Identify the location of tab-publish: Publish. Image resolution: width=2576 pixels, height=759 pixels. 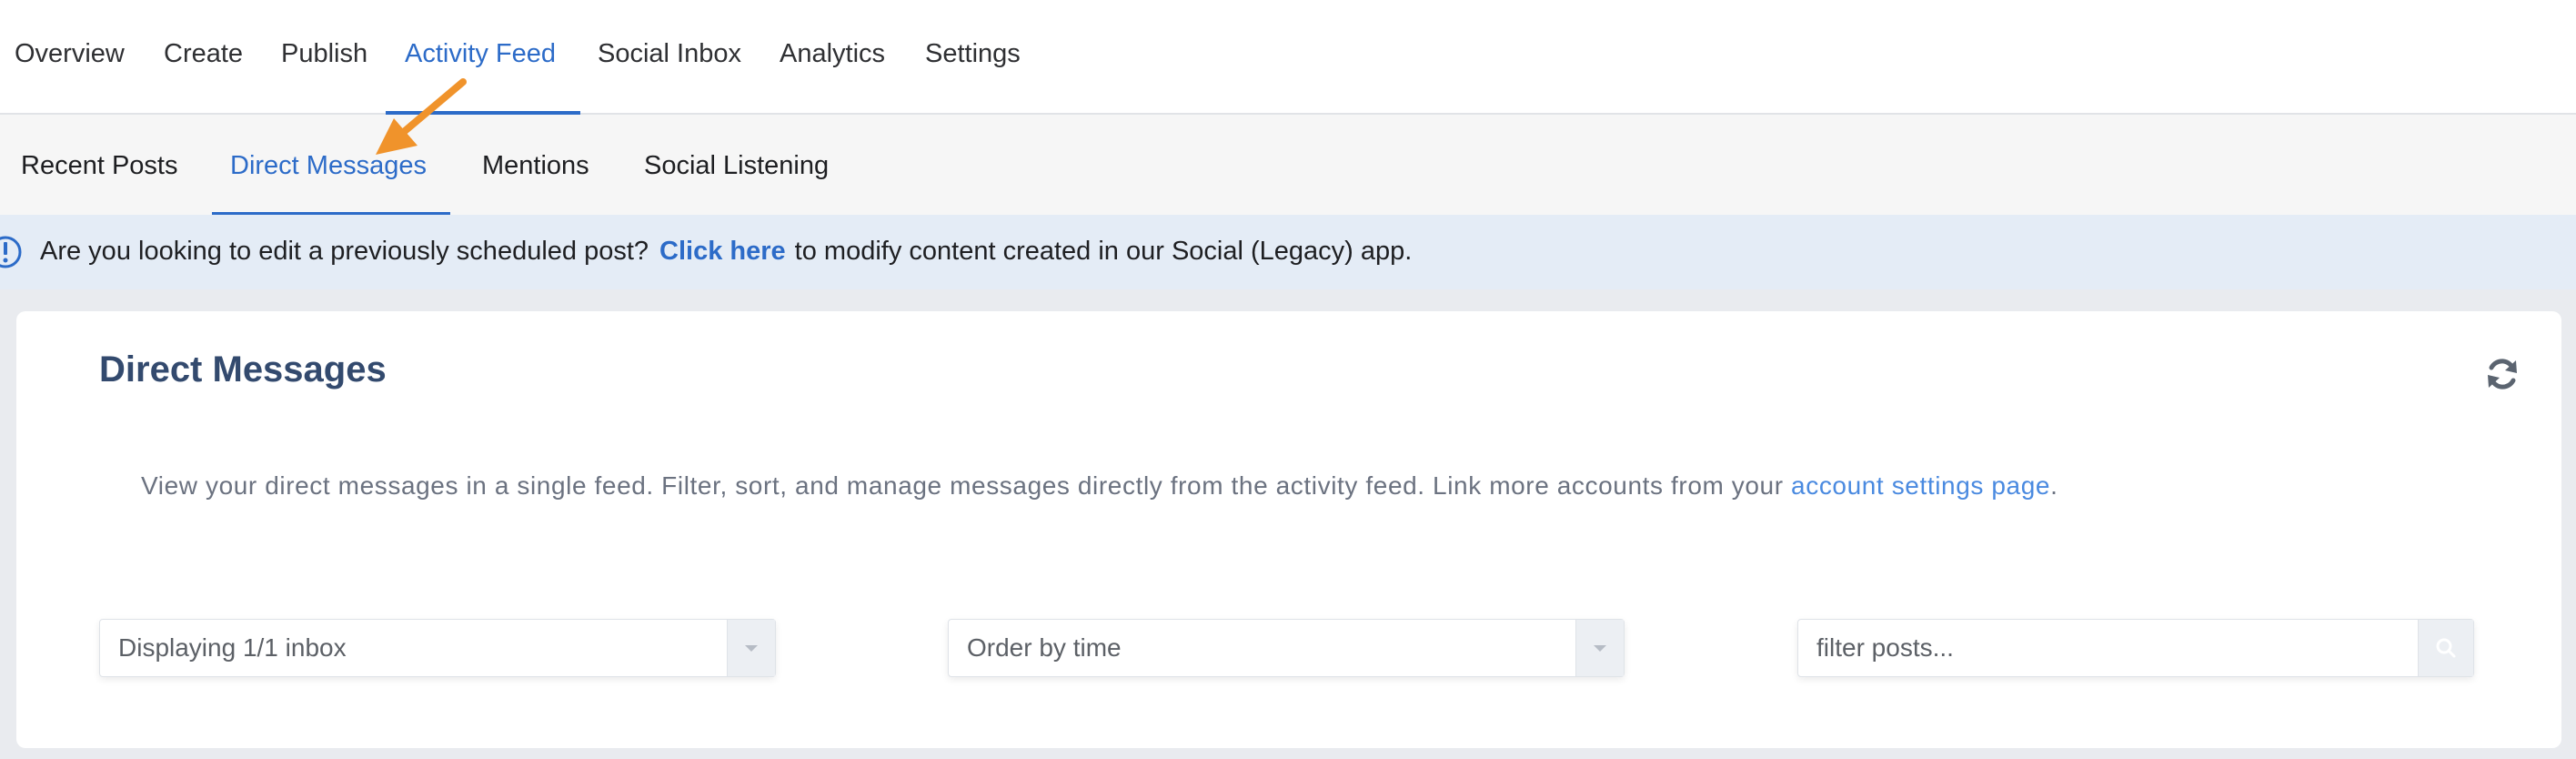
(324, 57).